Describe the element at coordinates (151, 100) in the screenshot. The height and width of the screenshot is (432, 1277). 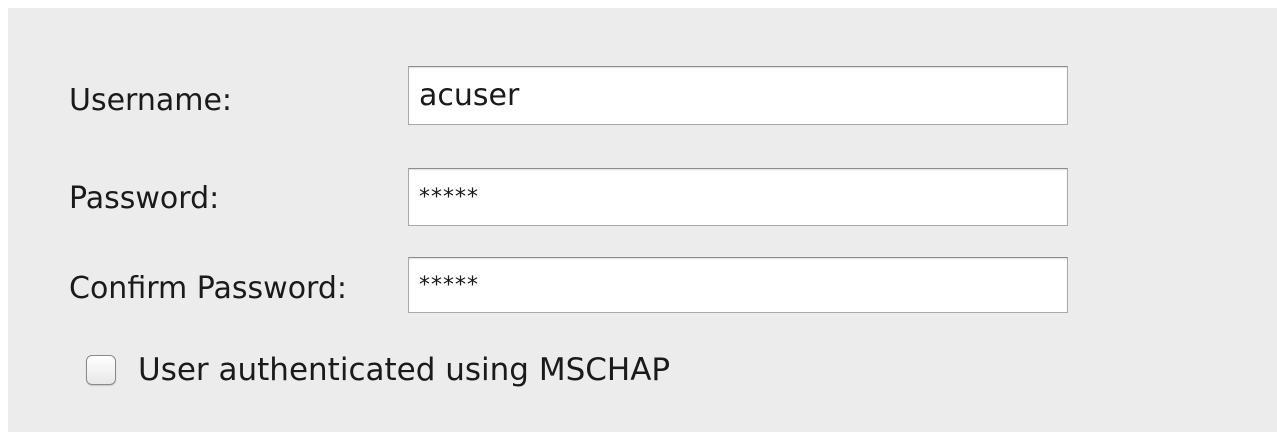
I see `username-label: Username:` at that location.